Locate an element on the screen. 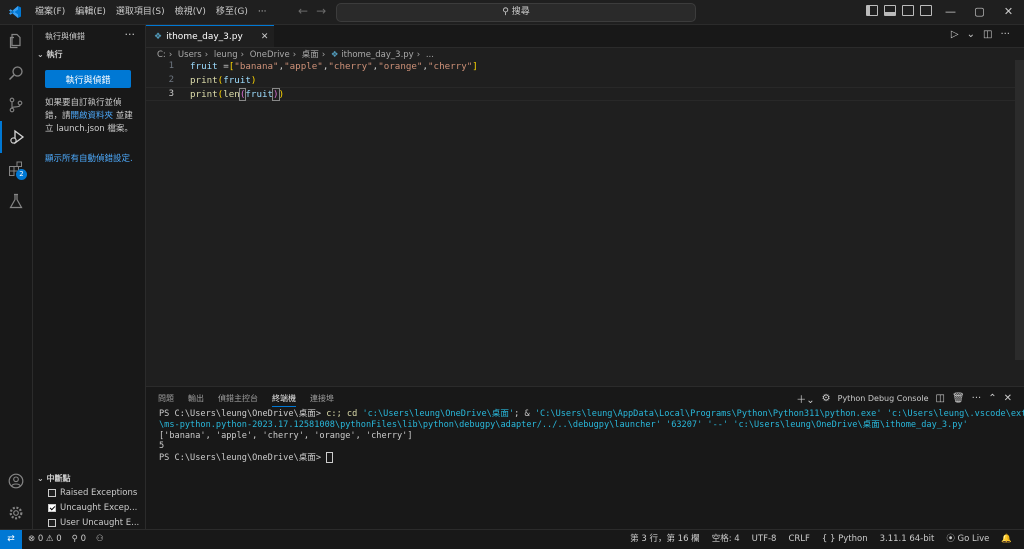 The width and height of the screenshot is (1024, 549). close-tab-icon: ✕ is located at coordinates (265, 37).